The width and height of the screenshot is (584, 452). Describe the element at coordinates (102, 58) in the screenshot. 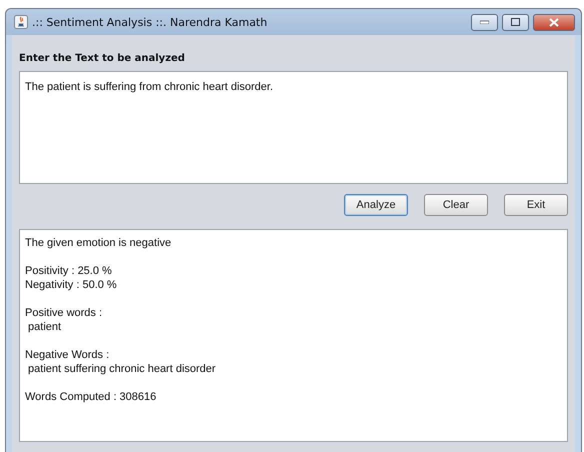

I see `input-label: Enter the Text to be analyzed` at that location.